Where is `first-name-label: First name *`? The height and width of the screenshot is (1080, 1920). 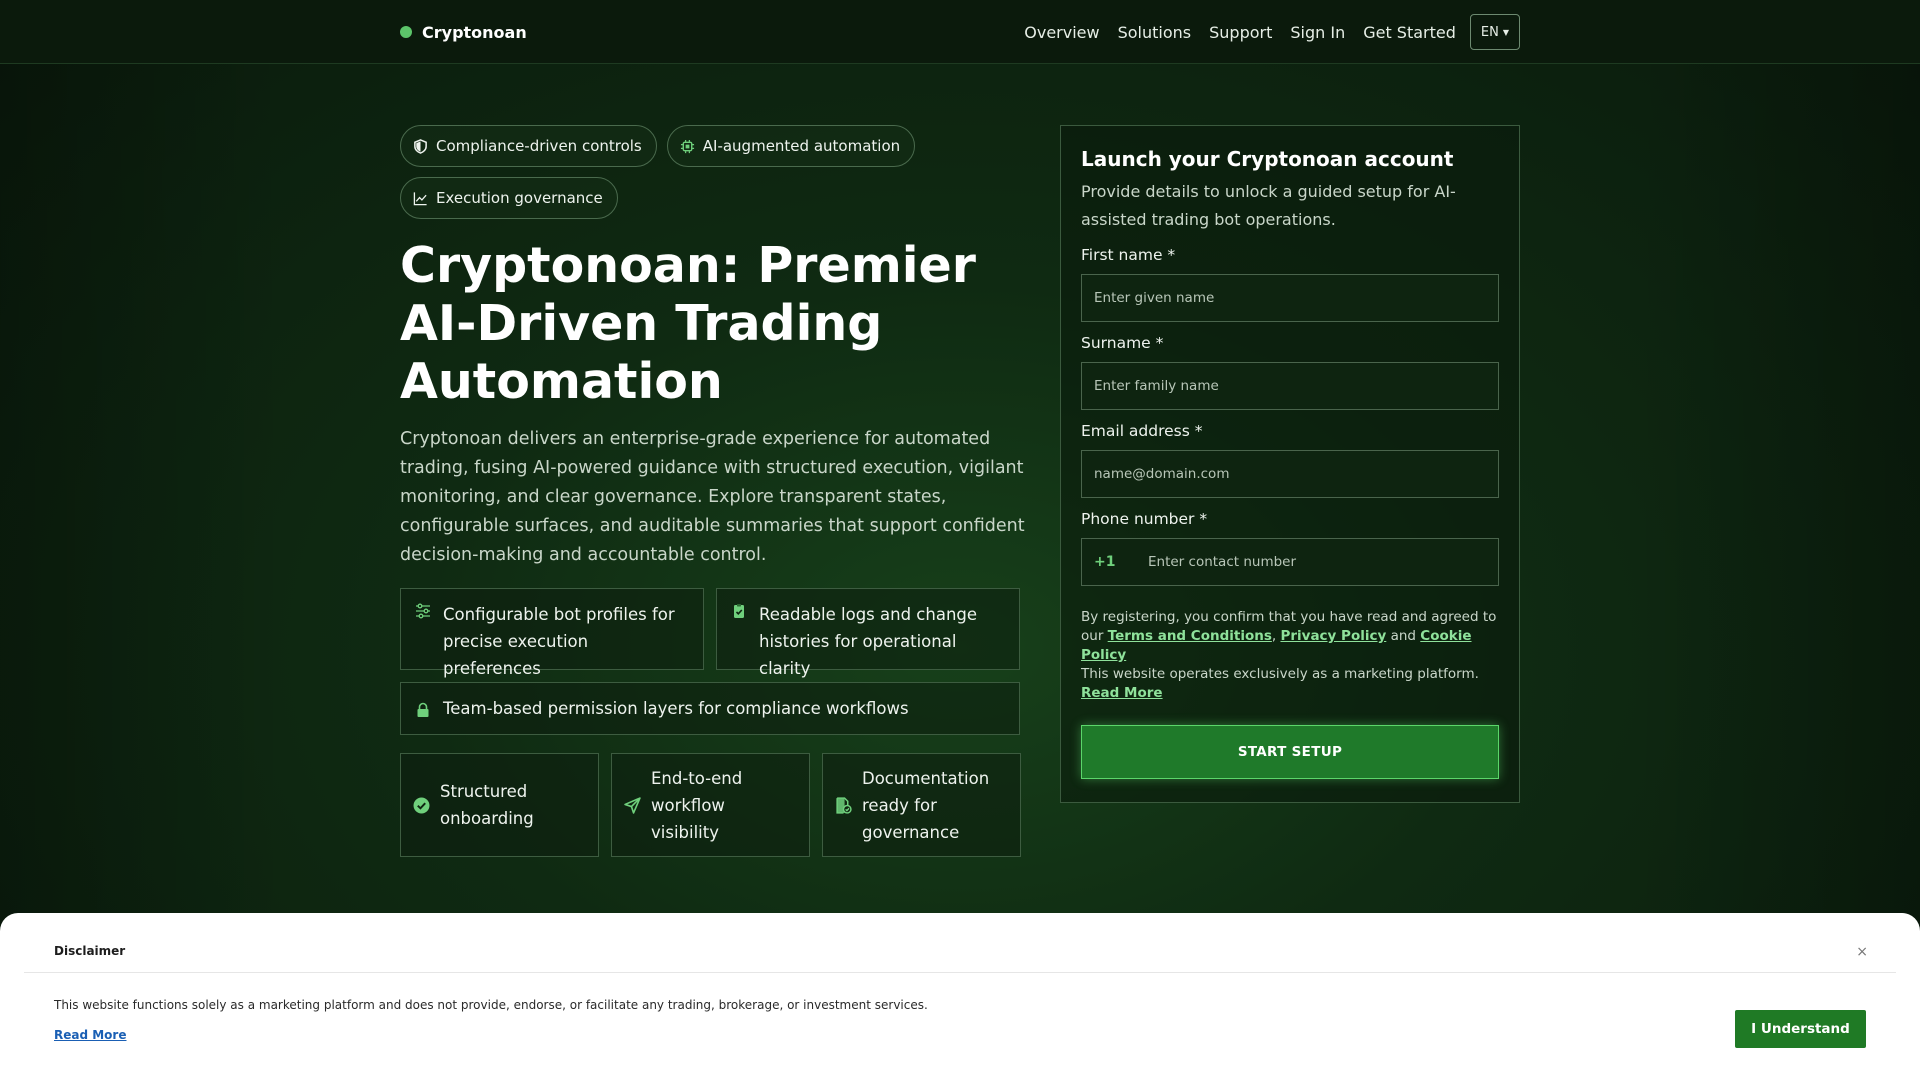 first-name-label: First name * is located at coordinates (1128, 255).